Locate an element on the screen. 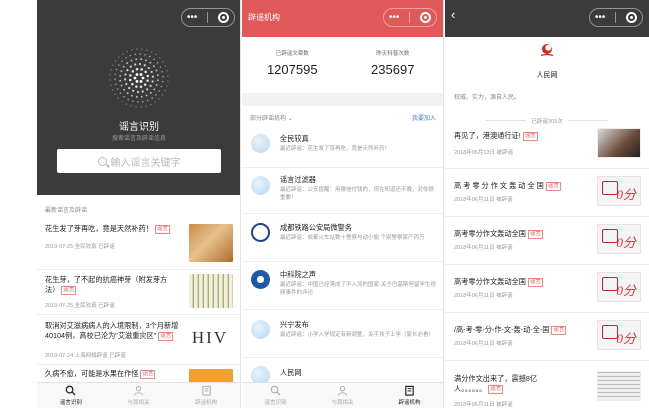  zero-score-thumbnail is located at coordinates (619, 191).